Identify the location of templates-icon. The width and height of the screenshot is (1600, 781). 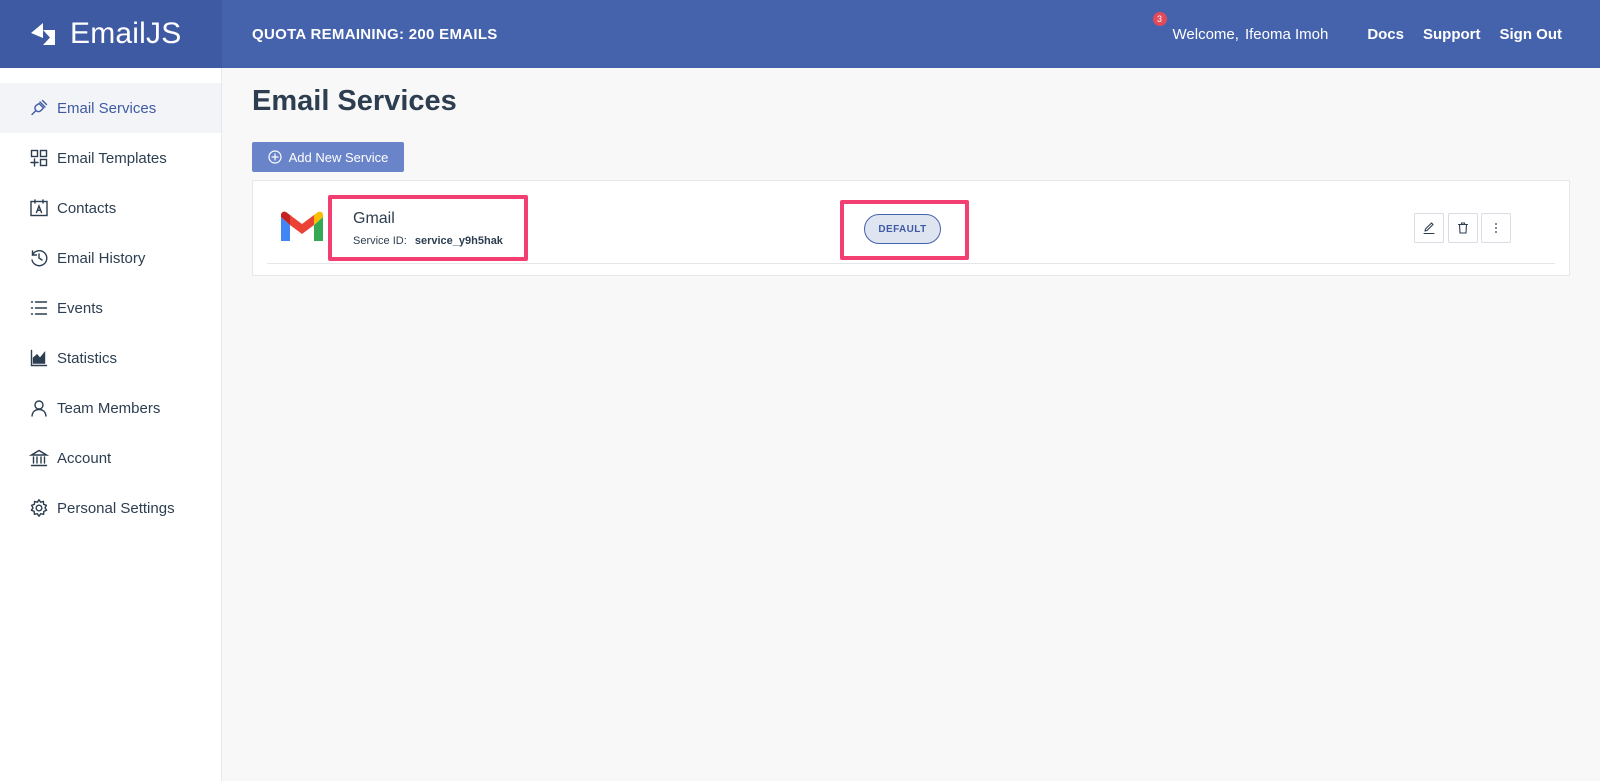
(39, 158).